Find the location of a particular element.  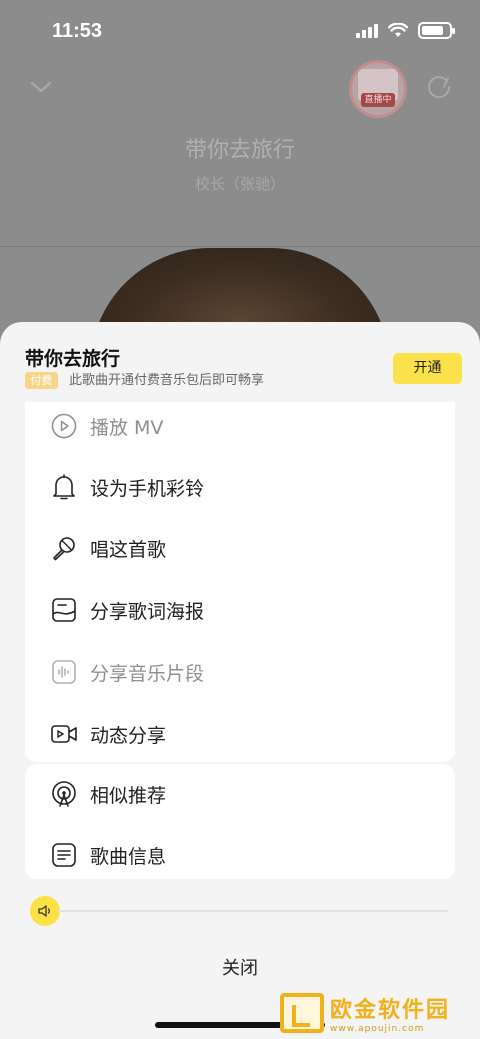

video-icon is located at coordinates (64, 734).